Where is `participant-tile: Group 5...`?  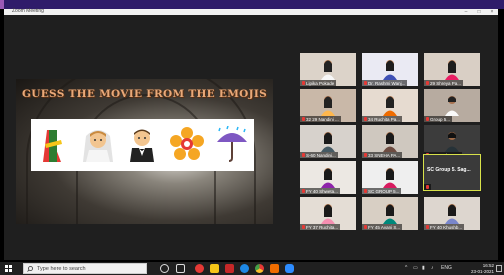
participant-tile: Group 5... is located at coordinates (452, 105).